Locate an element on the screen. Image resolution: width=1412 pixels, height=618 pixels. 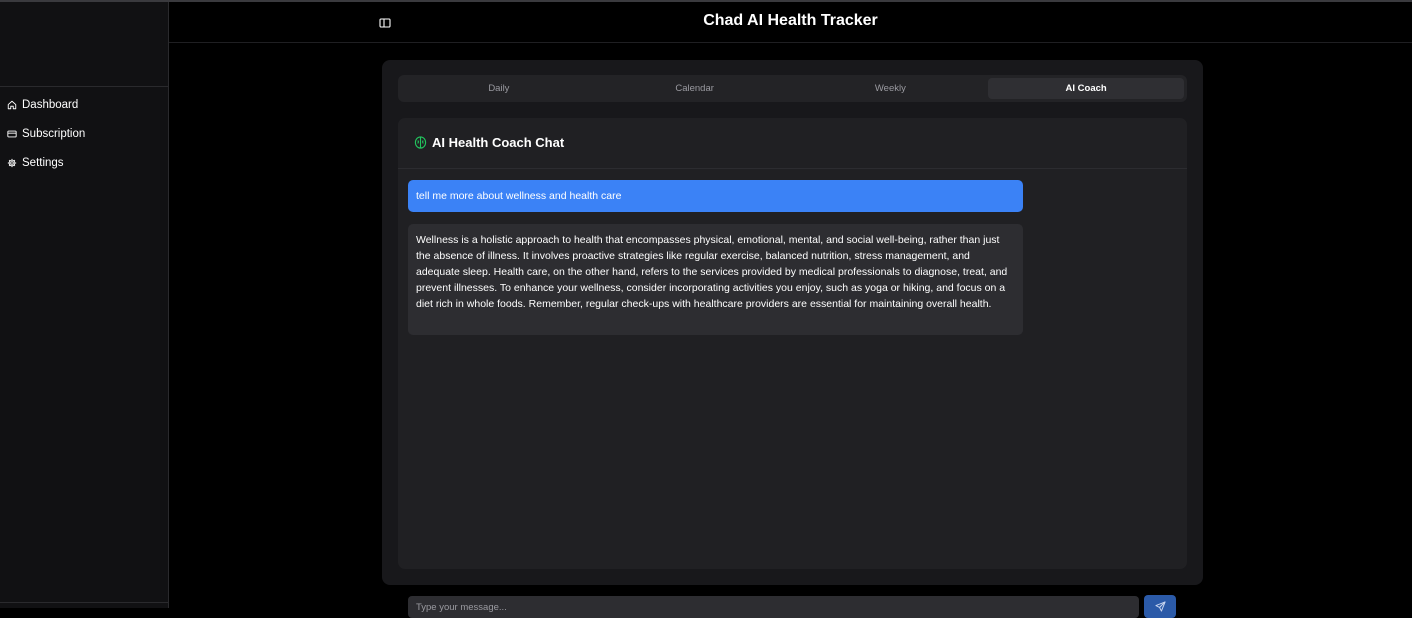
page-title: Chad AI Health Tracker is located at coordinates (790, 20).